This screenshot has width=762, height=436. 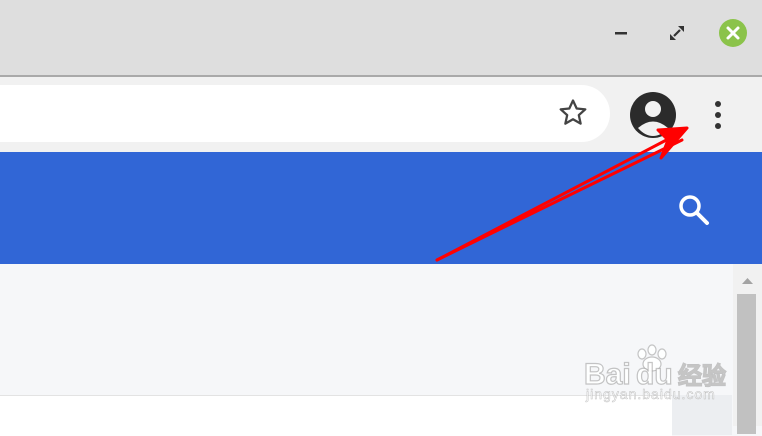 I want to click on content-panel, so click(x=336, y=415).